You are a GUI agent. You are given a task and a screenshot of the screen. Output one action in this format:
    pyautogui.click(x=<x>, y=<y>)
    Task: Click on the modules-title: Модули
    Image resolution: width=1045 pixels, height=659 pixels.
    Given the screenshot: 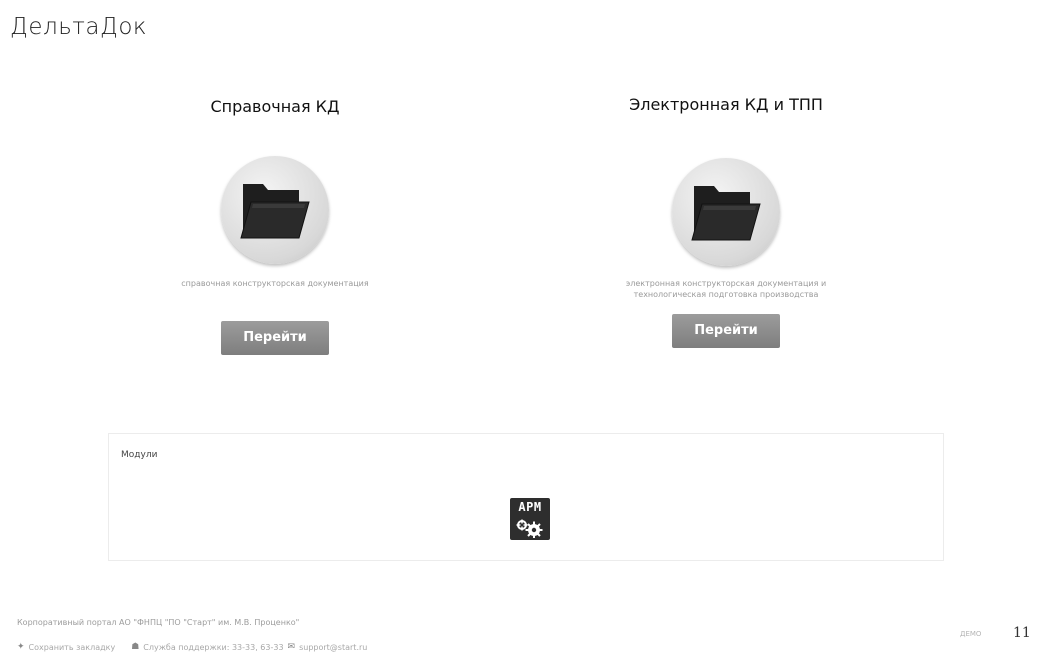 What is the action you would take?
    pyautogui.click(x=139, y=455)
    